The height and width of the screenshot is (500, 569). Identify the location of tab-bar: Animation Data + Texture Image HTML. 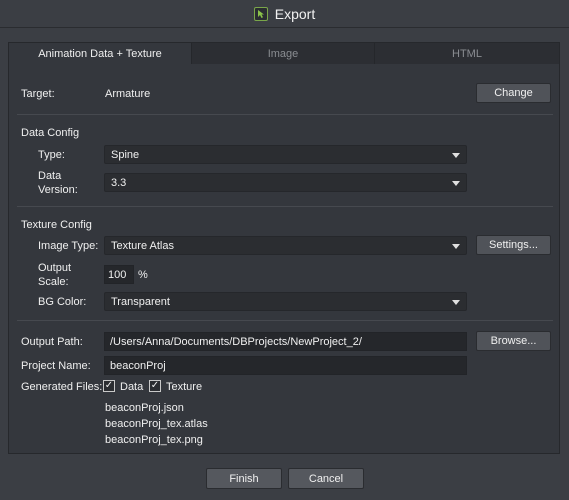
(284, 53).